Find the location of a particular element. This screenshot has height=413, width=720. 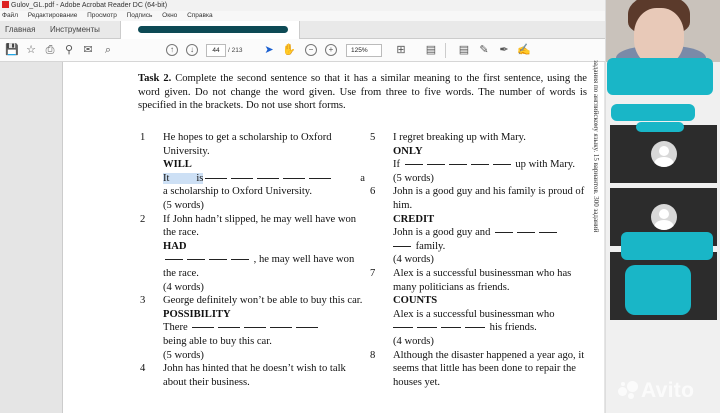

scroll-mode-icon: ▤ is located at coordinates (431, 50).